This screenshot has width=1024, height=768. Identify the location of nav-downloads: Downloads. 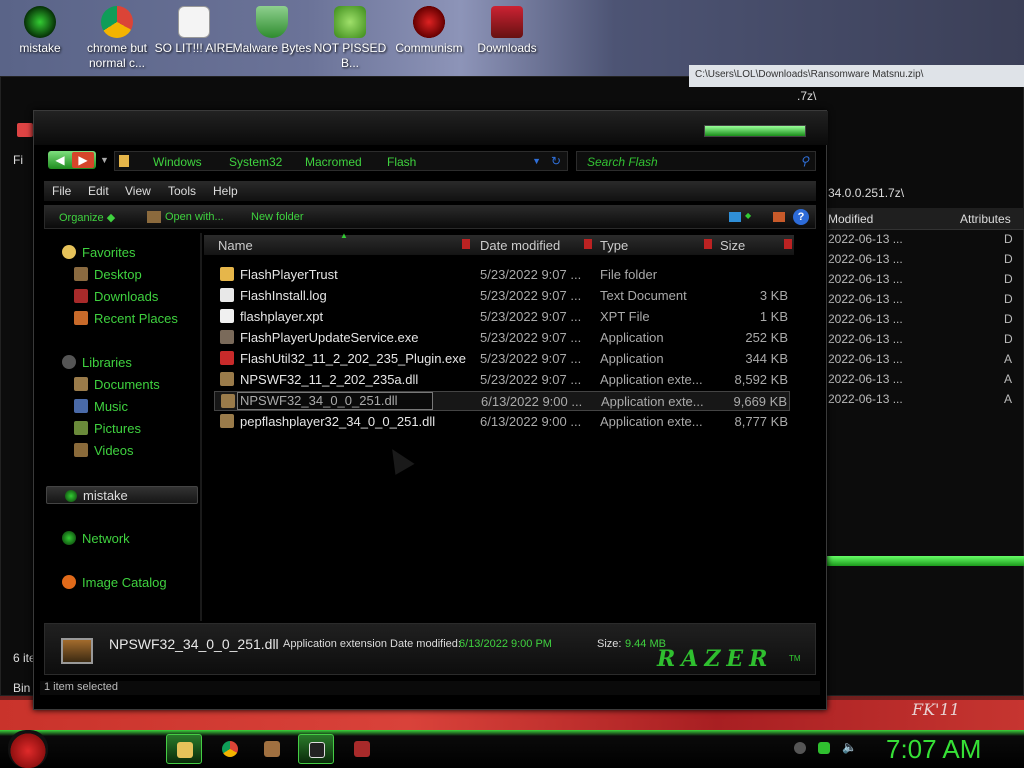
(116, 296).